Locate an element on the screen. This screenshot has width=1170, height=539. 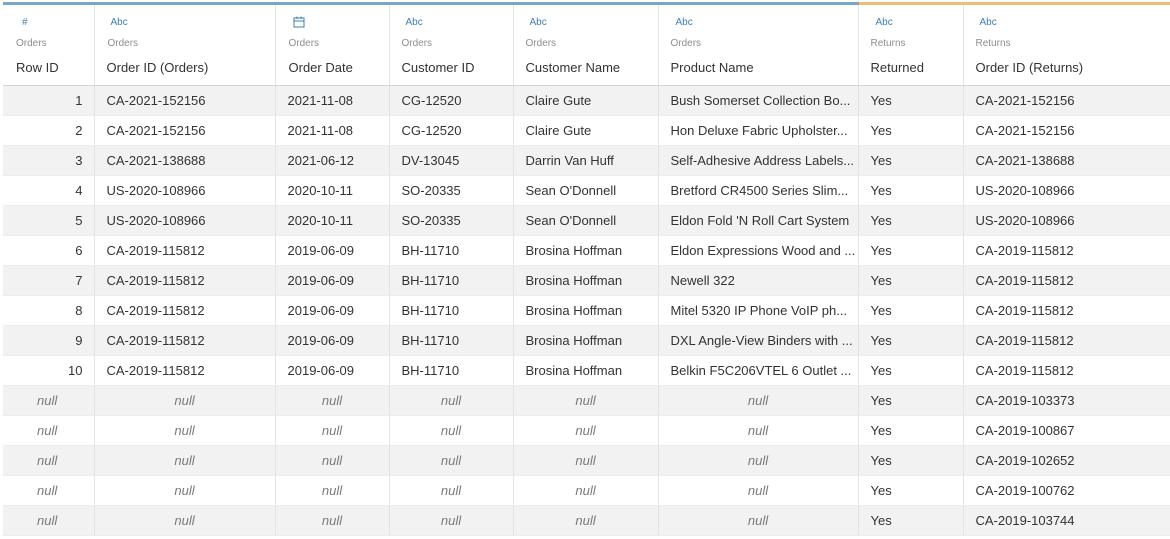
cell-row-id: 10 is located at coordinates (49, 370).